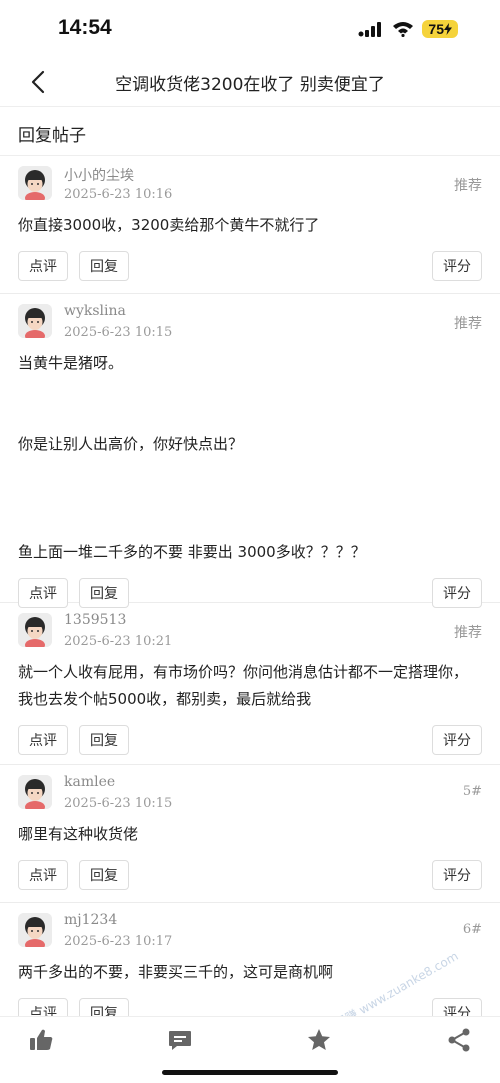  I want to click on status-icons: 75, so click(408, 29).